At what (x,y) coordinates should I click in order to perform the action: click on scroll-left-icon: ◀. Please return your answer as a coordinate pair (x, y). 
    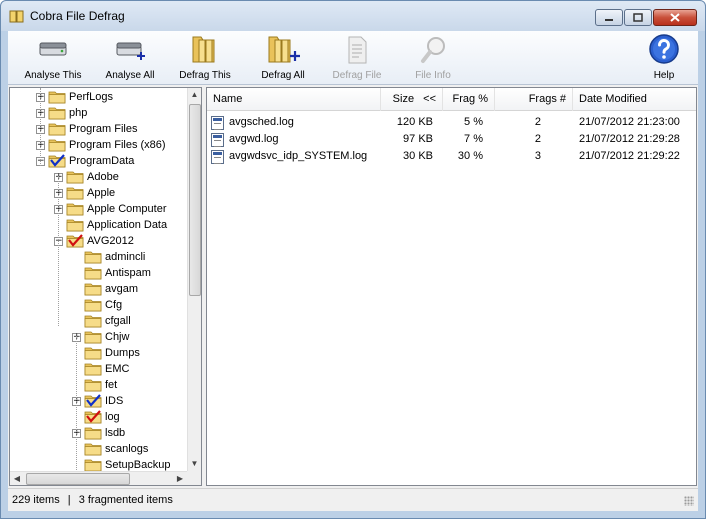
    Looking at the image, I should click on (17, 478).